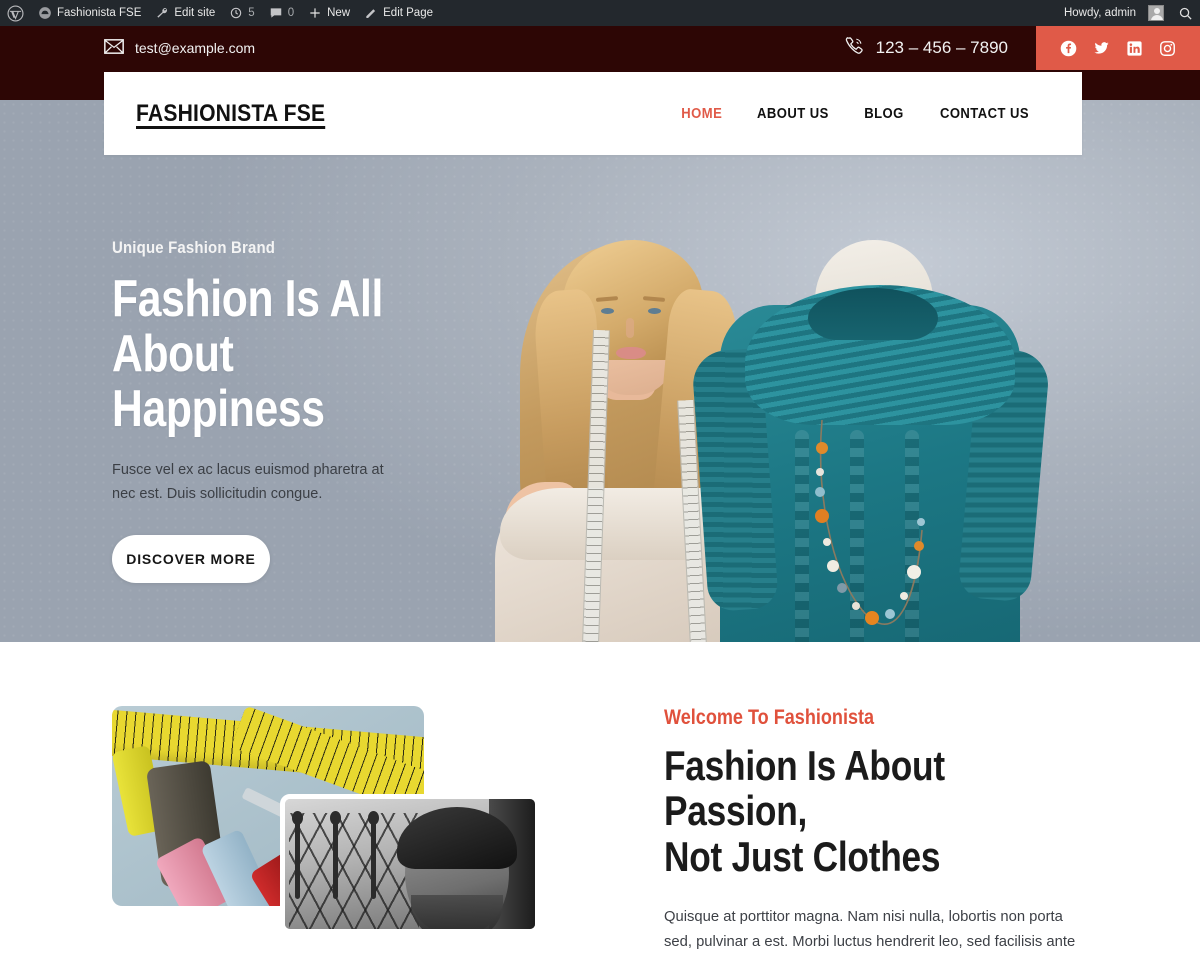 This screenshot has width=1200, height=955. I want to click on instagram-icon, so click(1167, 48).